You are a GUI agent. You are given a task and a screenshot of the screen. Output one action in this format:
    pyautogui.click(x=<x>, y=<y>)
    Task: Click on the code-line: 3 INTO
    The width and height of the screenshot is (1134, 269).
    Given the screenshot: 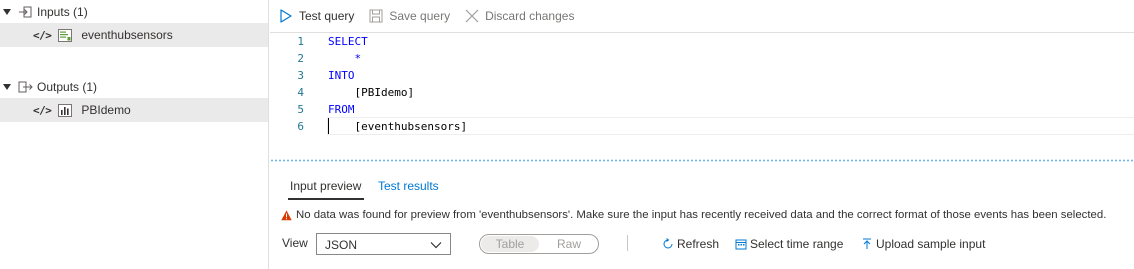 What is the action you would take?
    pyautogui.click(x=702, y=75)
    